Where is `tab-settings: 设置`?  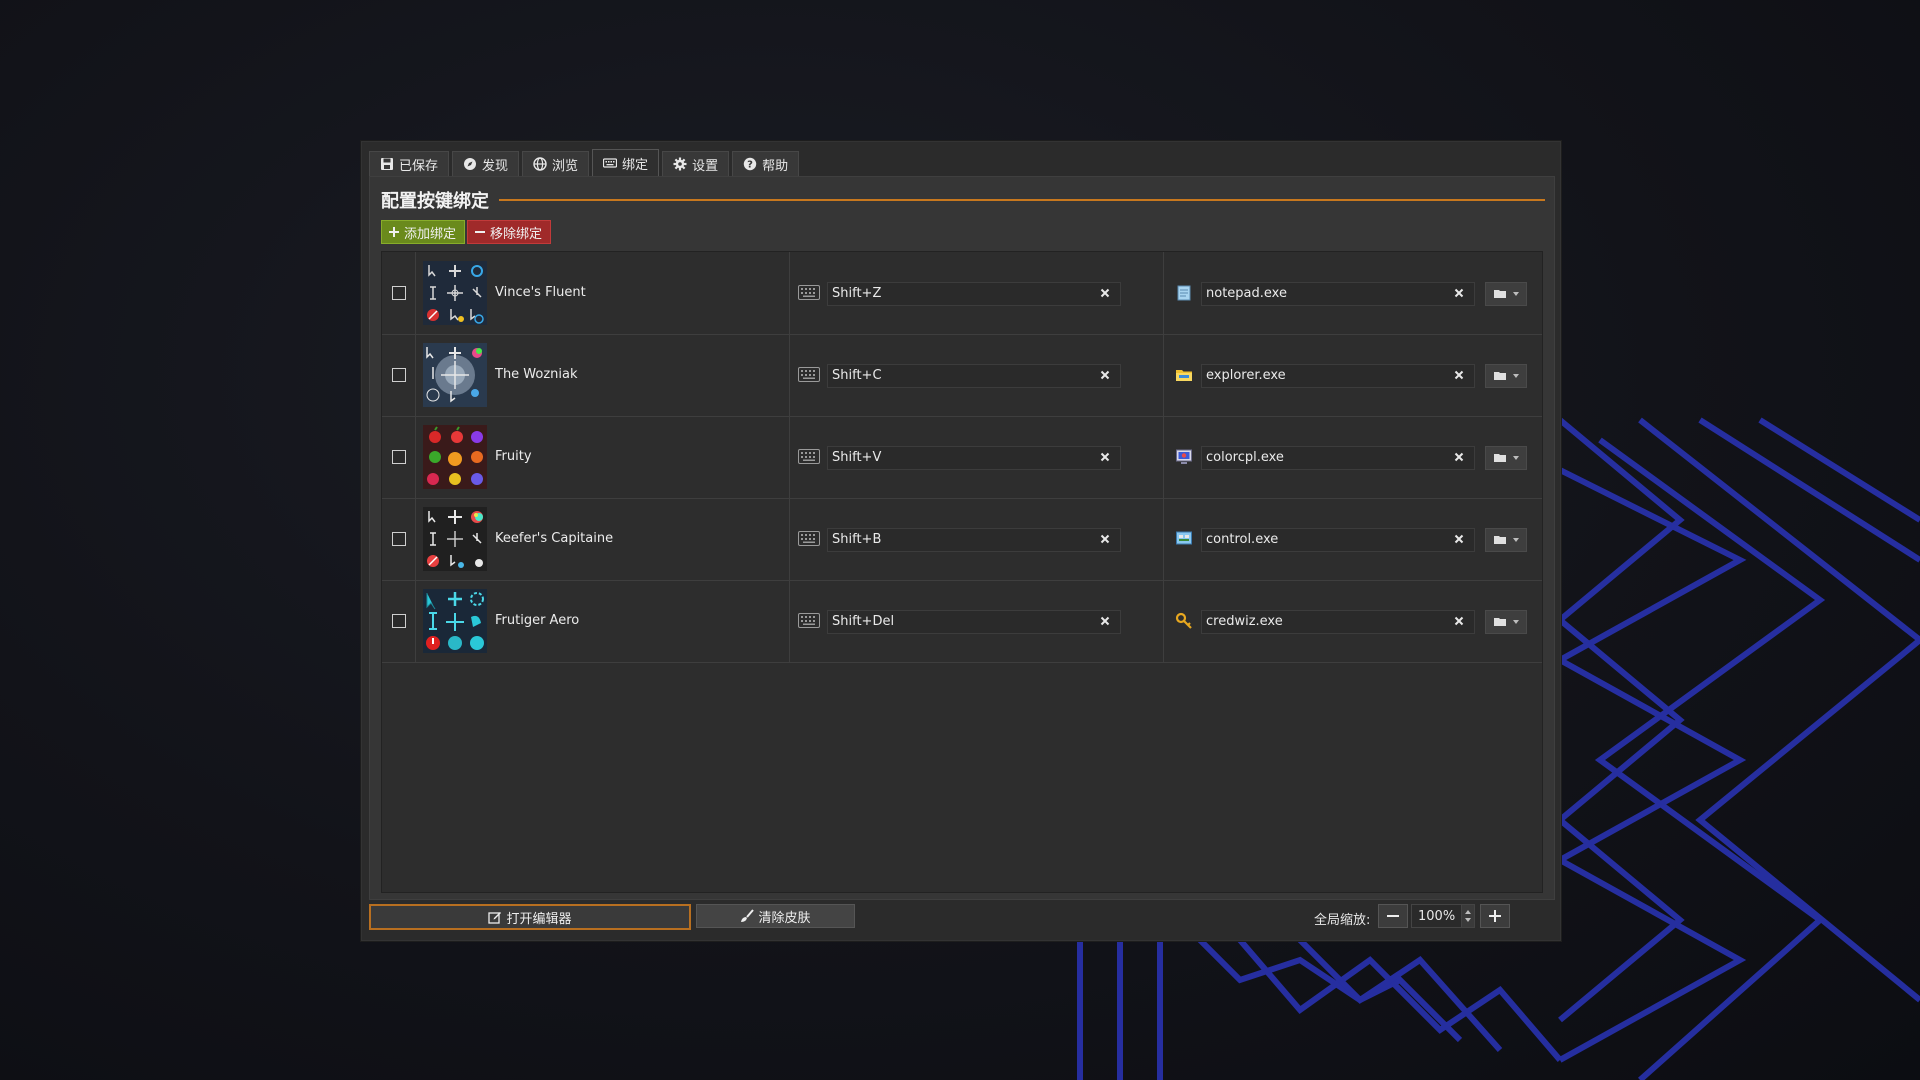
tab-settings: 设置 is located at coordinates (696, 163).